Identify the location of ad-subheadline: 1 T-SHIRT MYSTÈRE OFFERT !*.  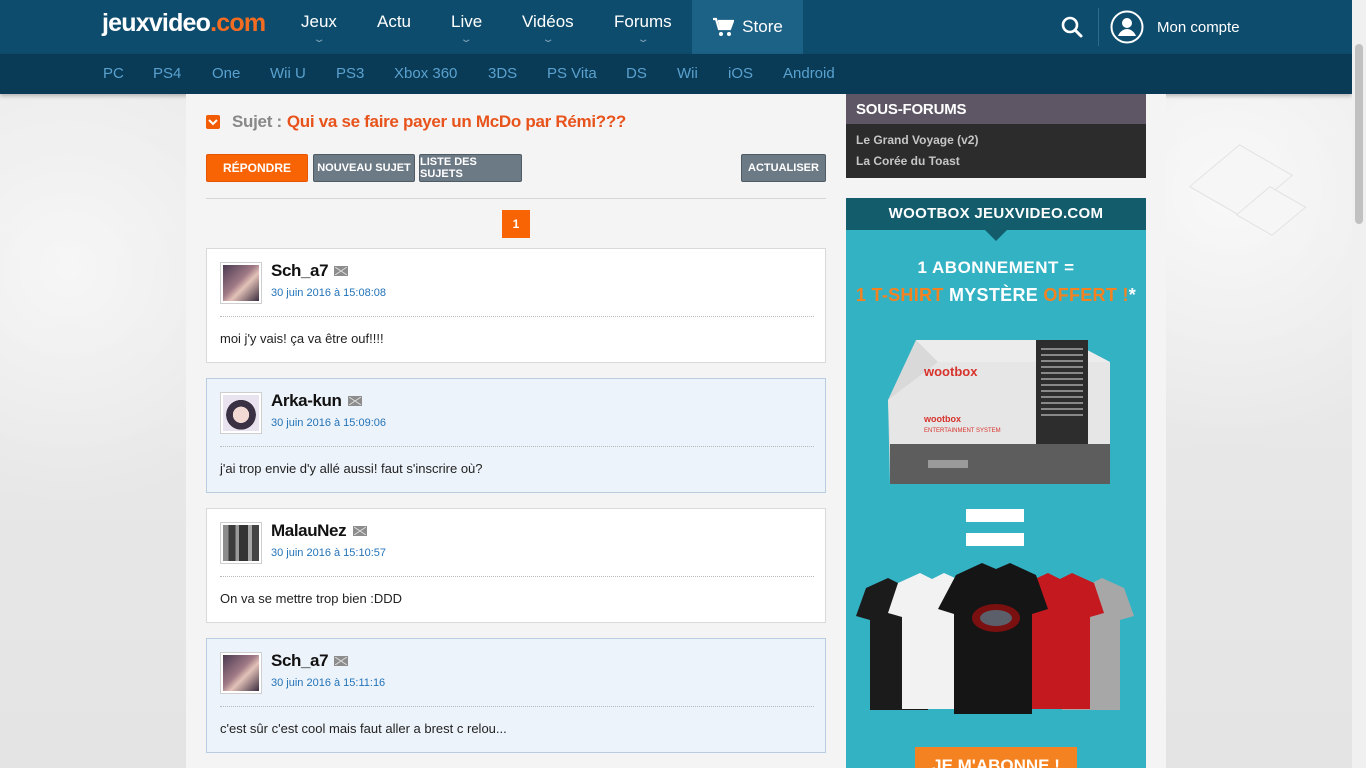
(996, 295).